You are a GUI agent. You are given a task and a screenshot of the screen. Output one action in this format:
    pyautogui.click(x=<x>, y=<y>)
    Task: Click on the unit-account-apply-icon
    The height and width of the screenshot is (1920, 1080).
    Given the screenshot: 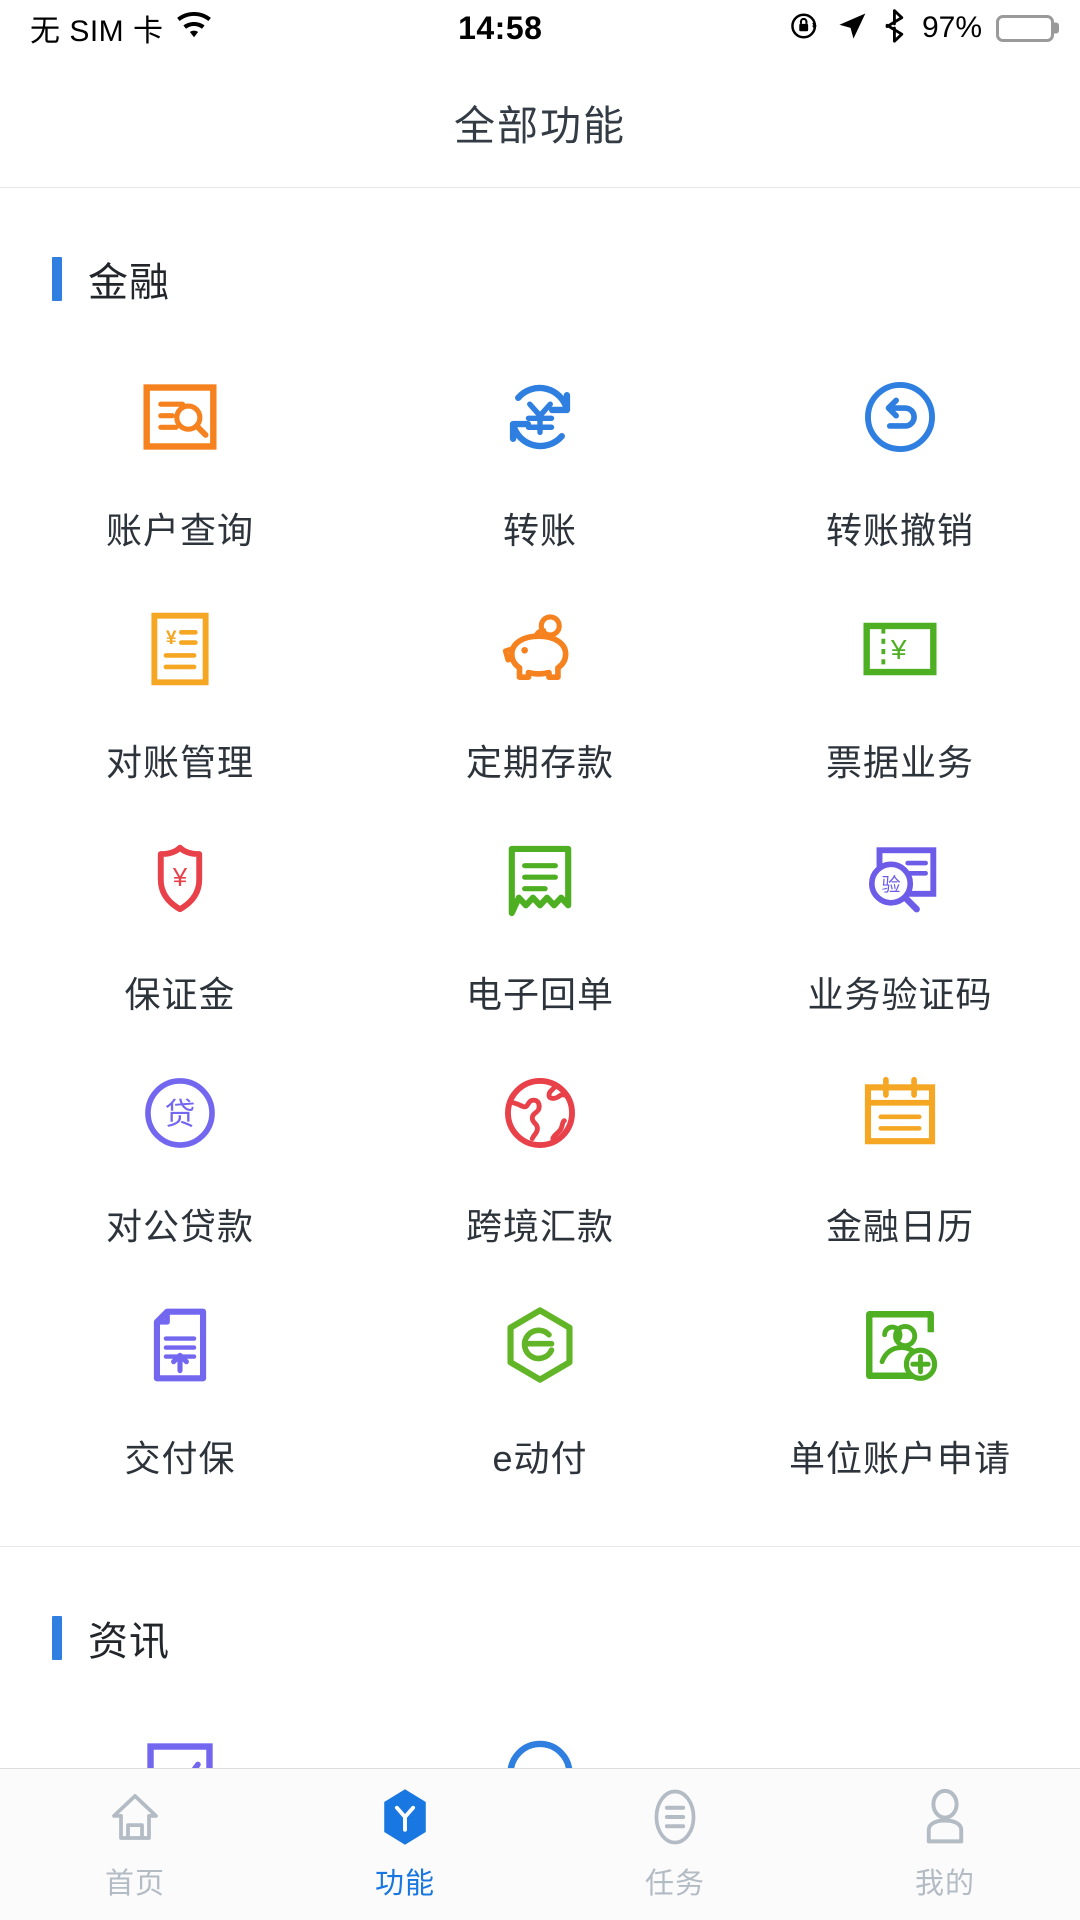 What is the action you would take?
    pyautogui.click(x=900, y=1345)
    